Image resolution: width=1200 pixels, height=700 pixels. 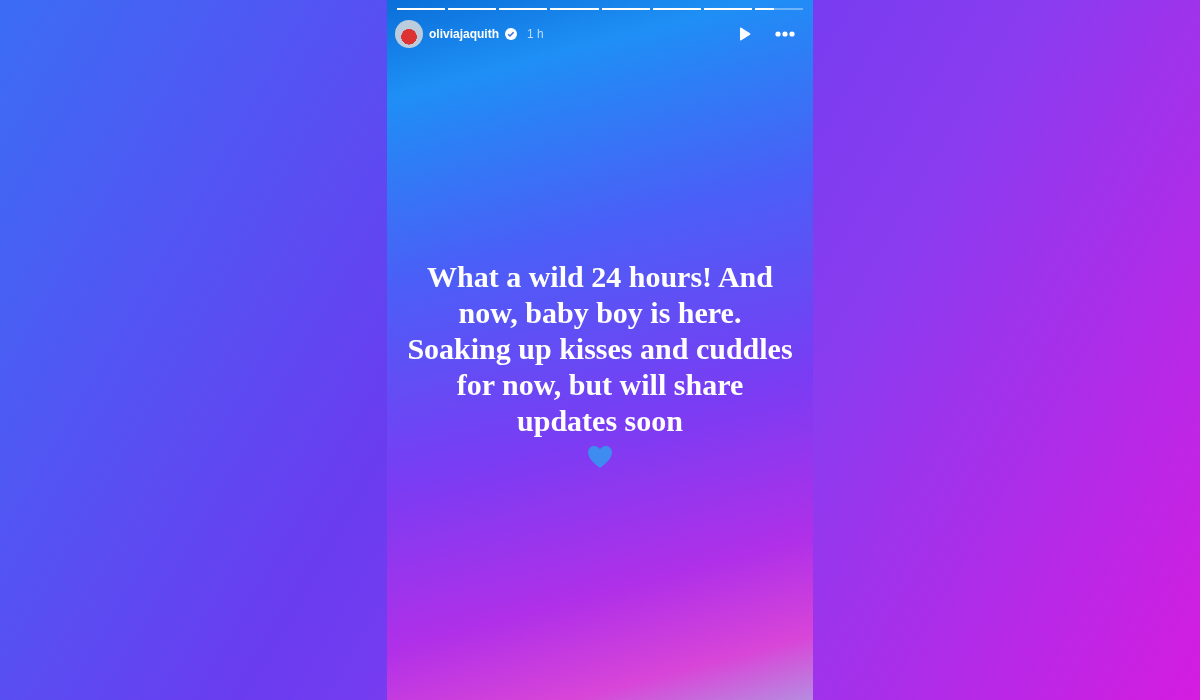 What do you see at coordinates (409, 34) in the screenshot?
I see `avatar` at bounding box center [409, 34].